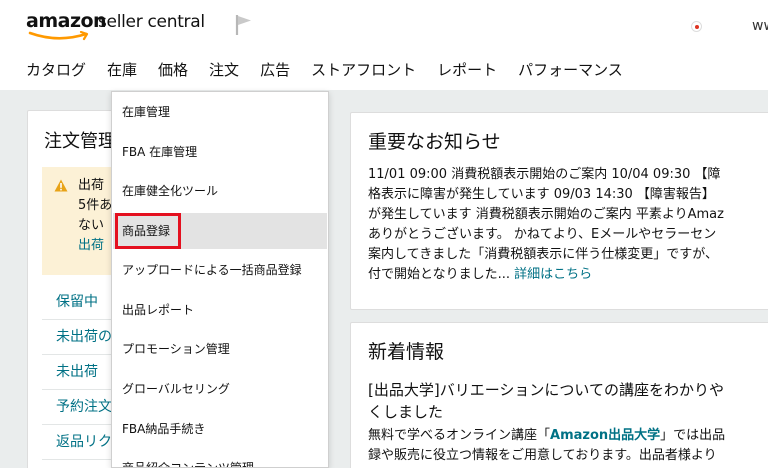 This screenshot has height=468, width=768. Describe the element at coordinates (122, 69) in the screenshot. I see `nav-inventory: 在庫` at that location.